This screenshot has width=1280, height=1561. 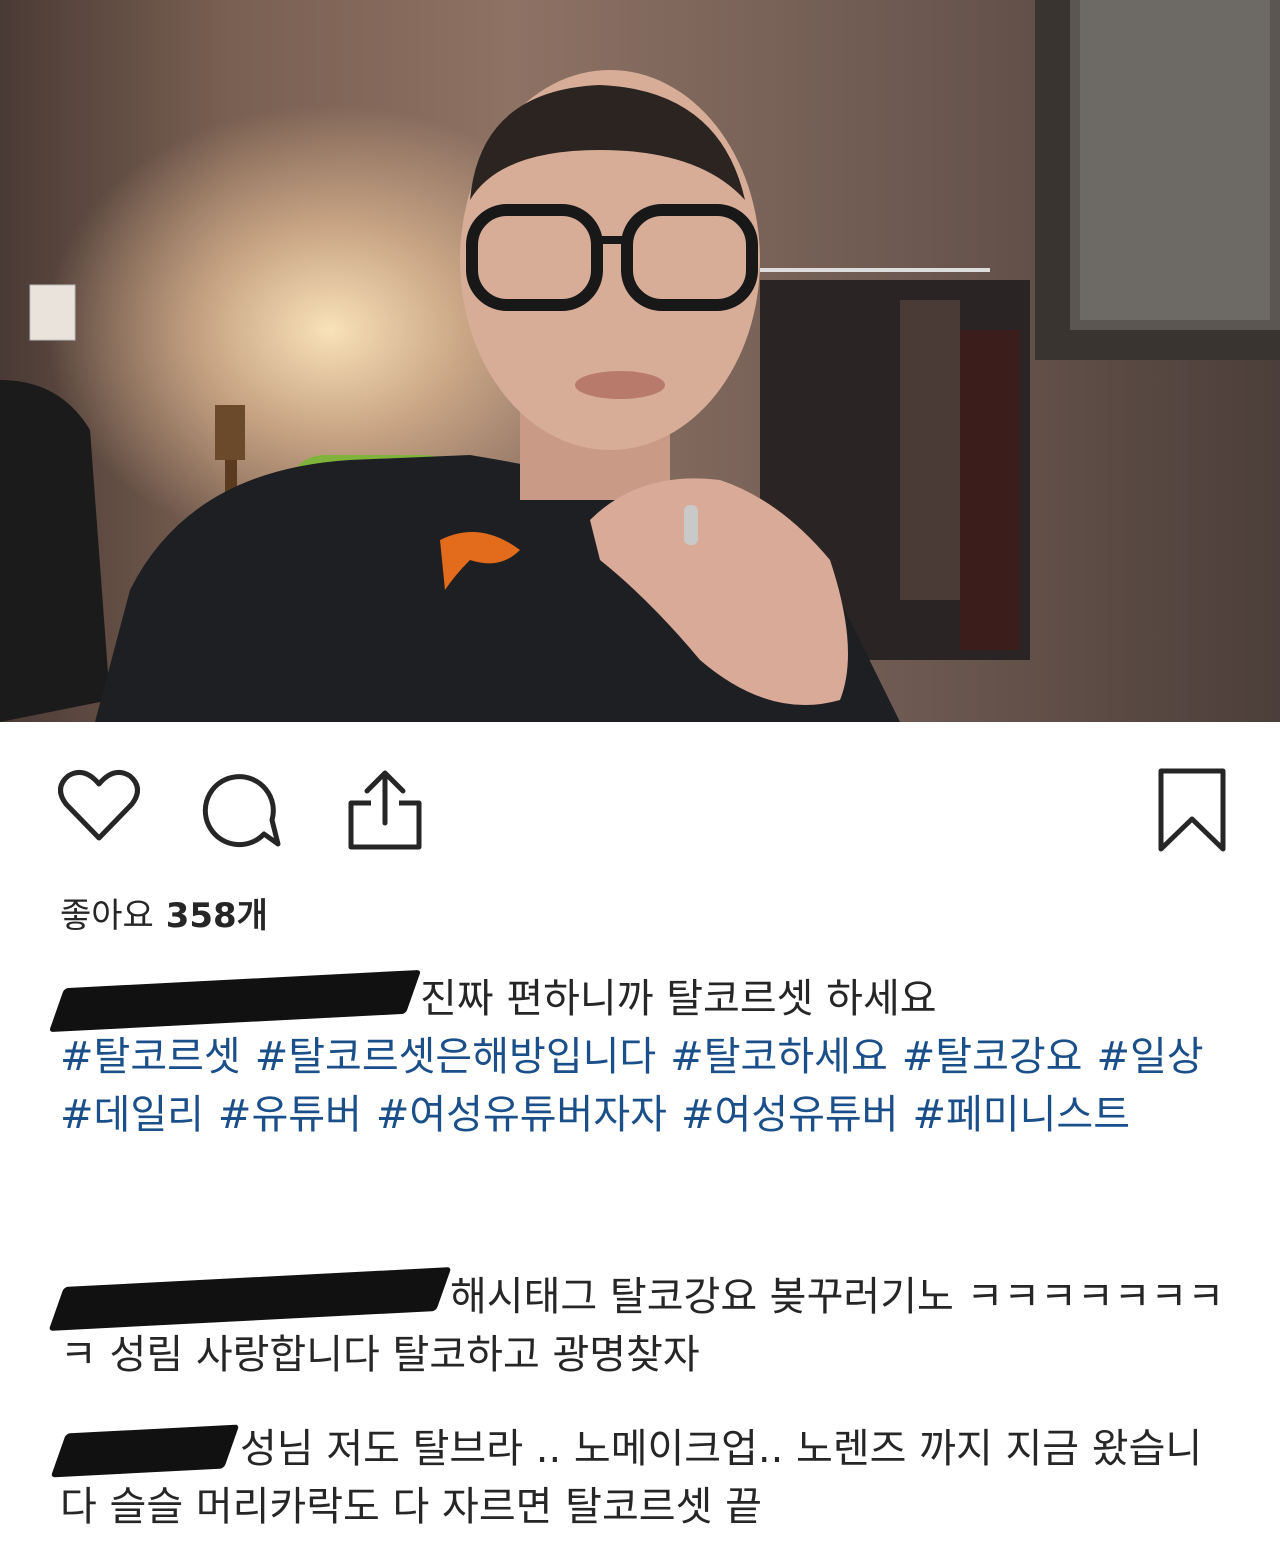 I want to click on like-number: 358개, so click(x=216, y=916).